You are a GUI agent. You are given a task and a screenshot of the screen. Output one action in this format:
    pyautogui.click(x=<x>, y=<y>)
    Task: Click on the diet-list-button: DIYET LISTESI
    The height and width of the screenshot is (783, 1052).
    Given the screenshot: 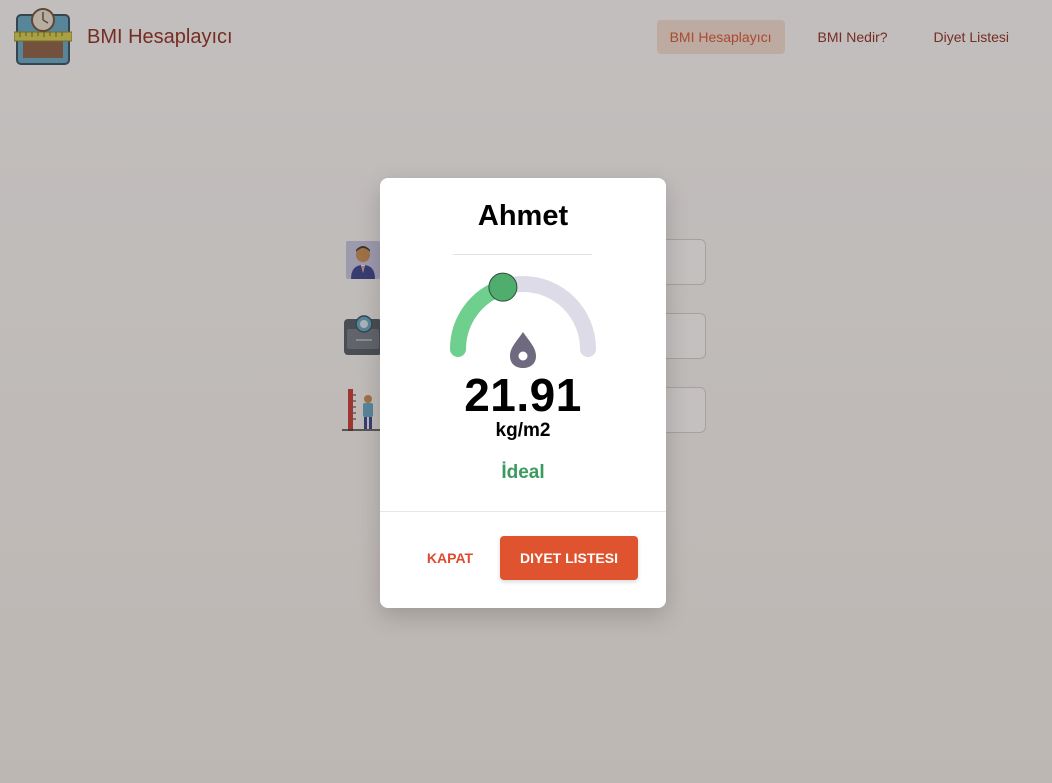 What is the action you would take?
    pyautogui.click(x=569, y=558)
    